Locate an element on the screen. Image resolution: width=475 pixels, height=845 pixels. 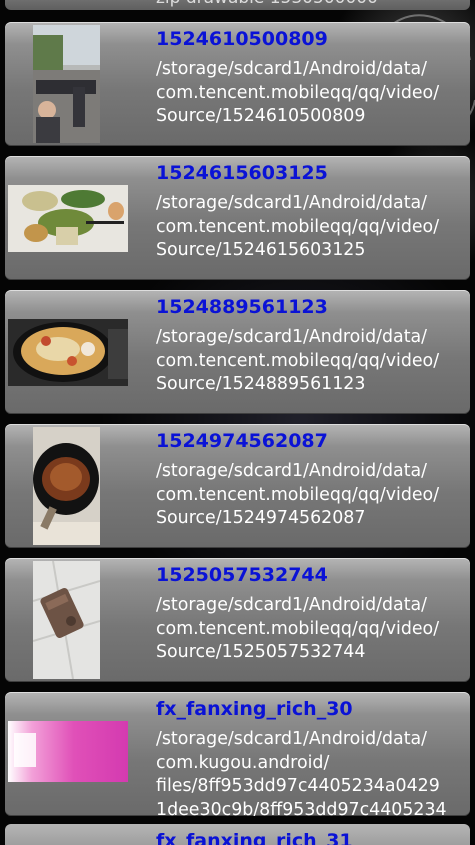
item-title: 1524615603125 is located at coordinates (242, 173).